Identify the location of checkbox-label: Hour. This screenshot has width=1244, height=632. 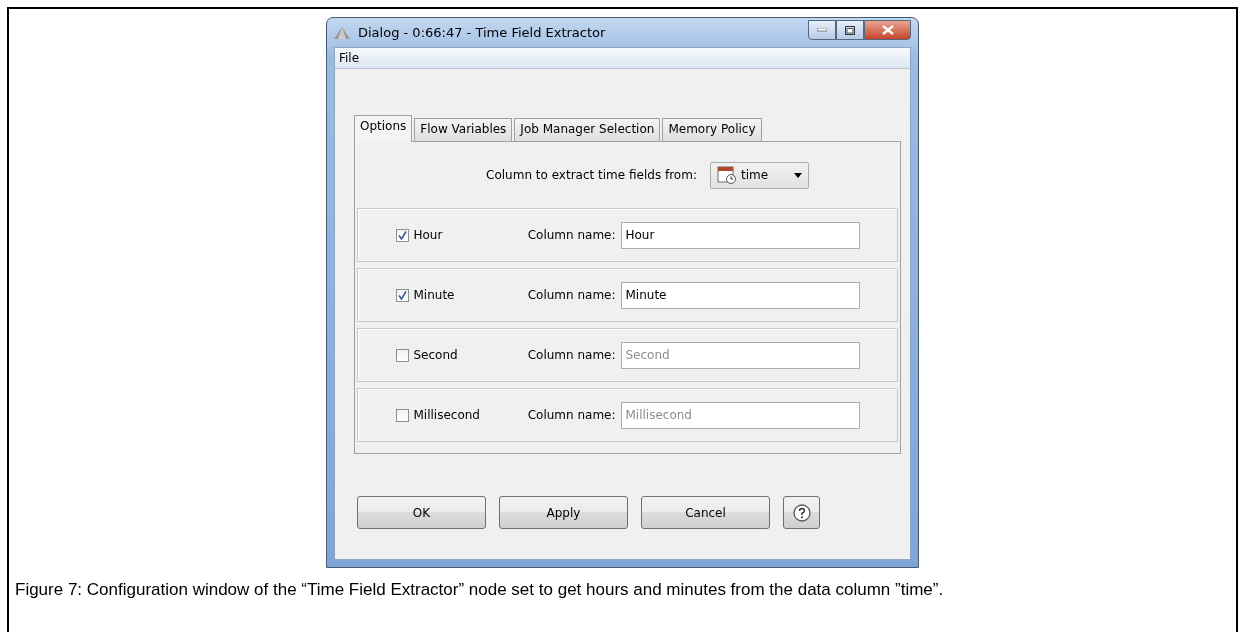
(428, 235).